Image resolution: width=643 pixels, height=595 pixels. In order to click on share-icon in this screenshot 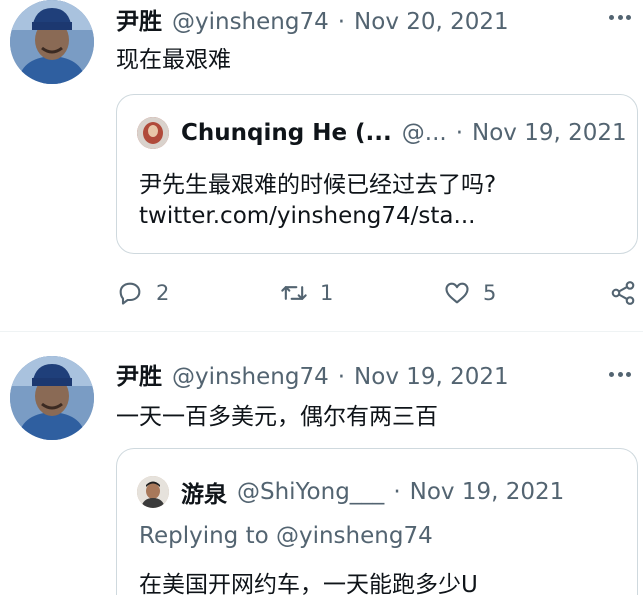, I will do `click(623, 293)`.